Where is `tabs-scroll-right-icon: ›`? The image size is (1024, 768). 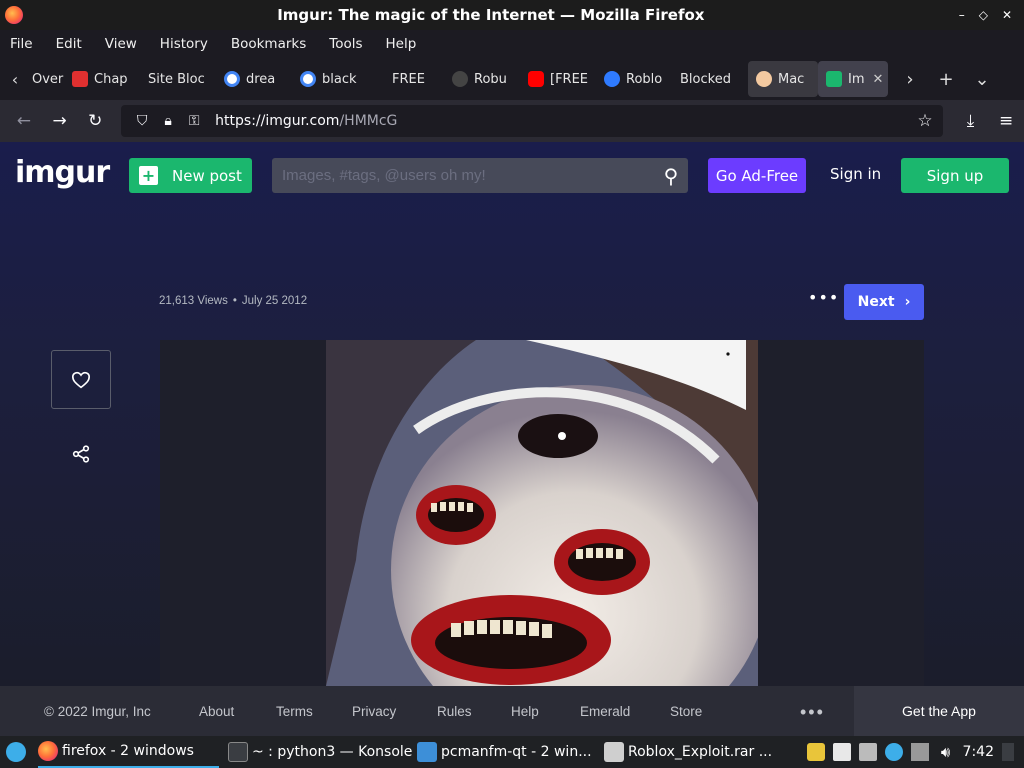
tabs-scroll-right-icon: › is located at coordinates (910, 79).